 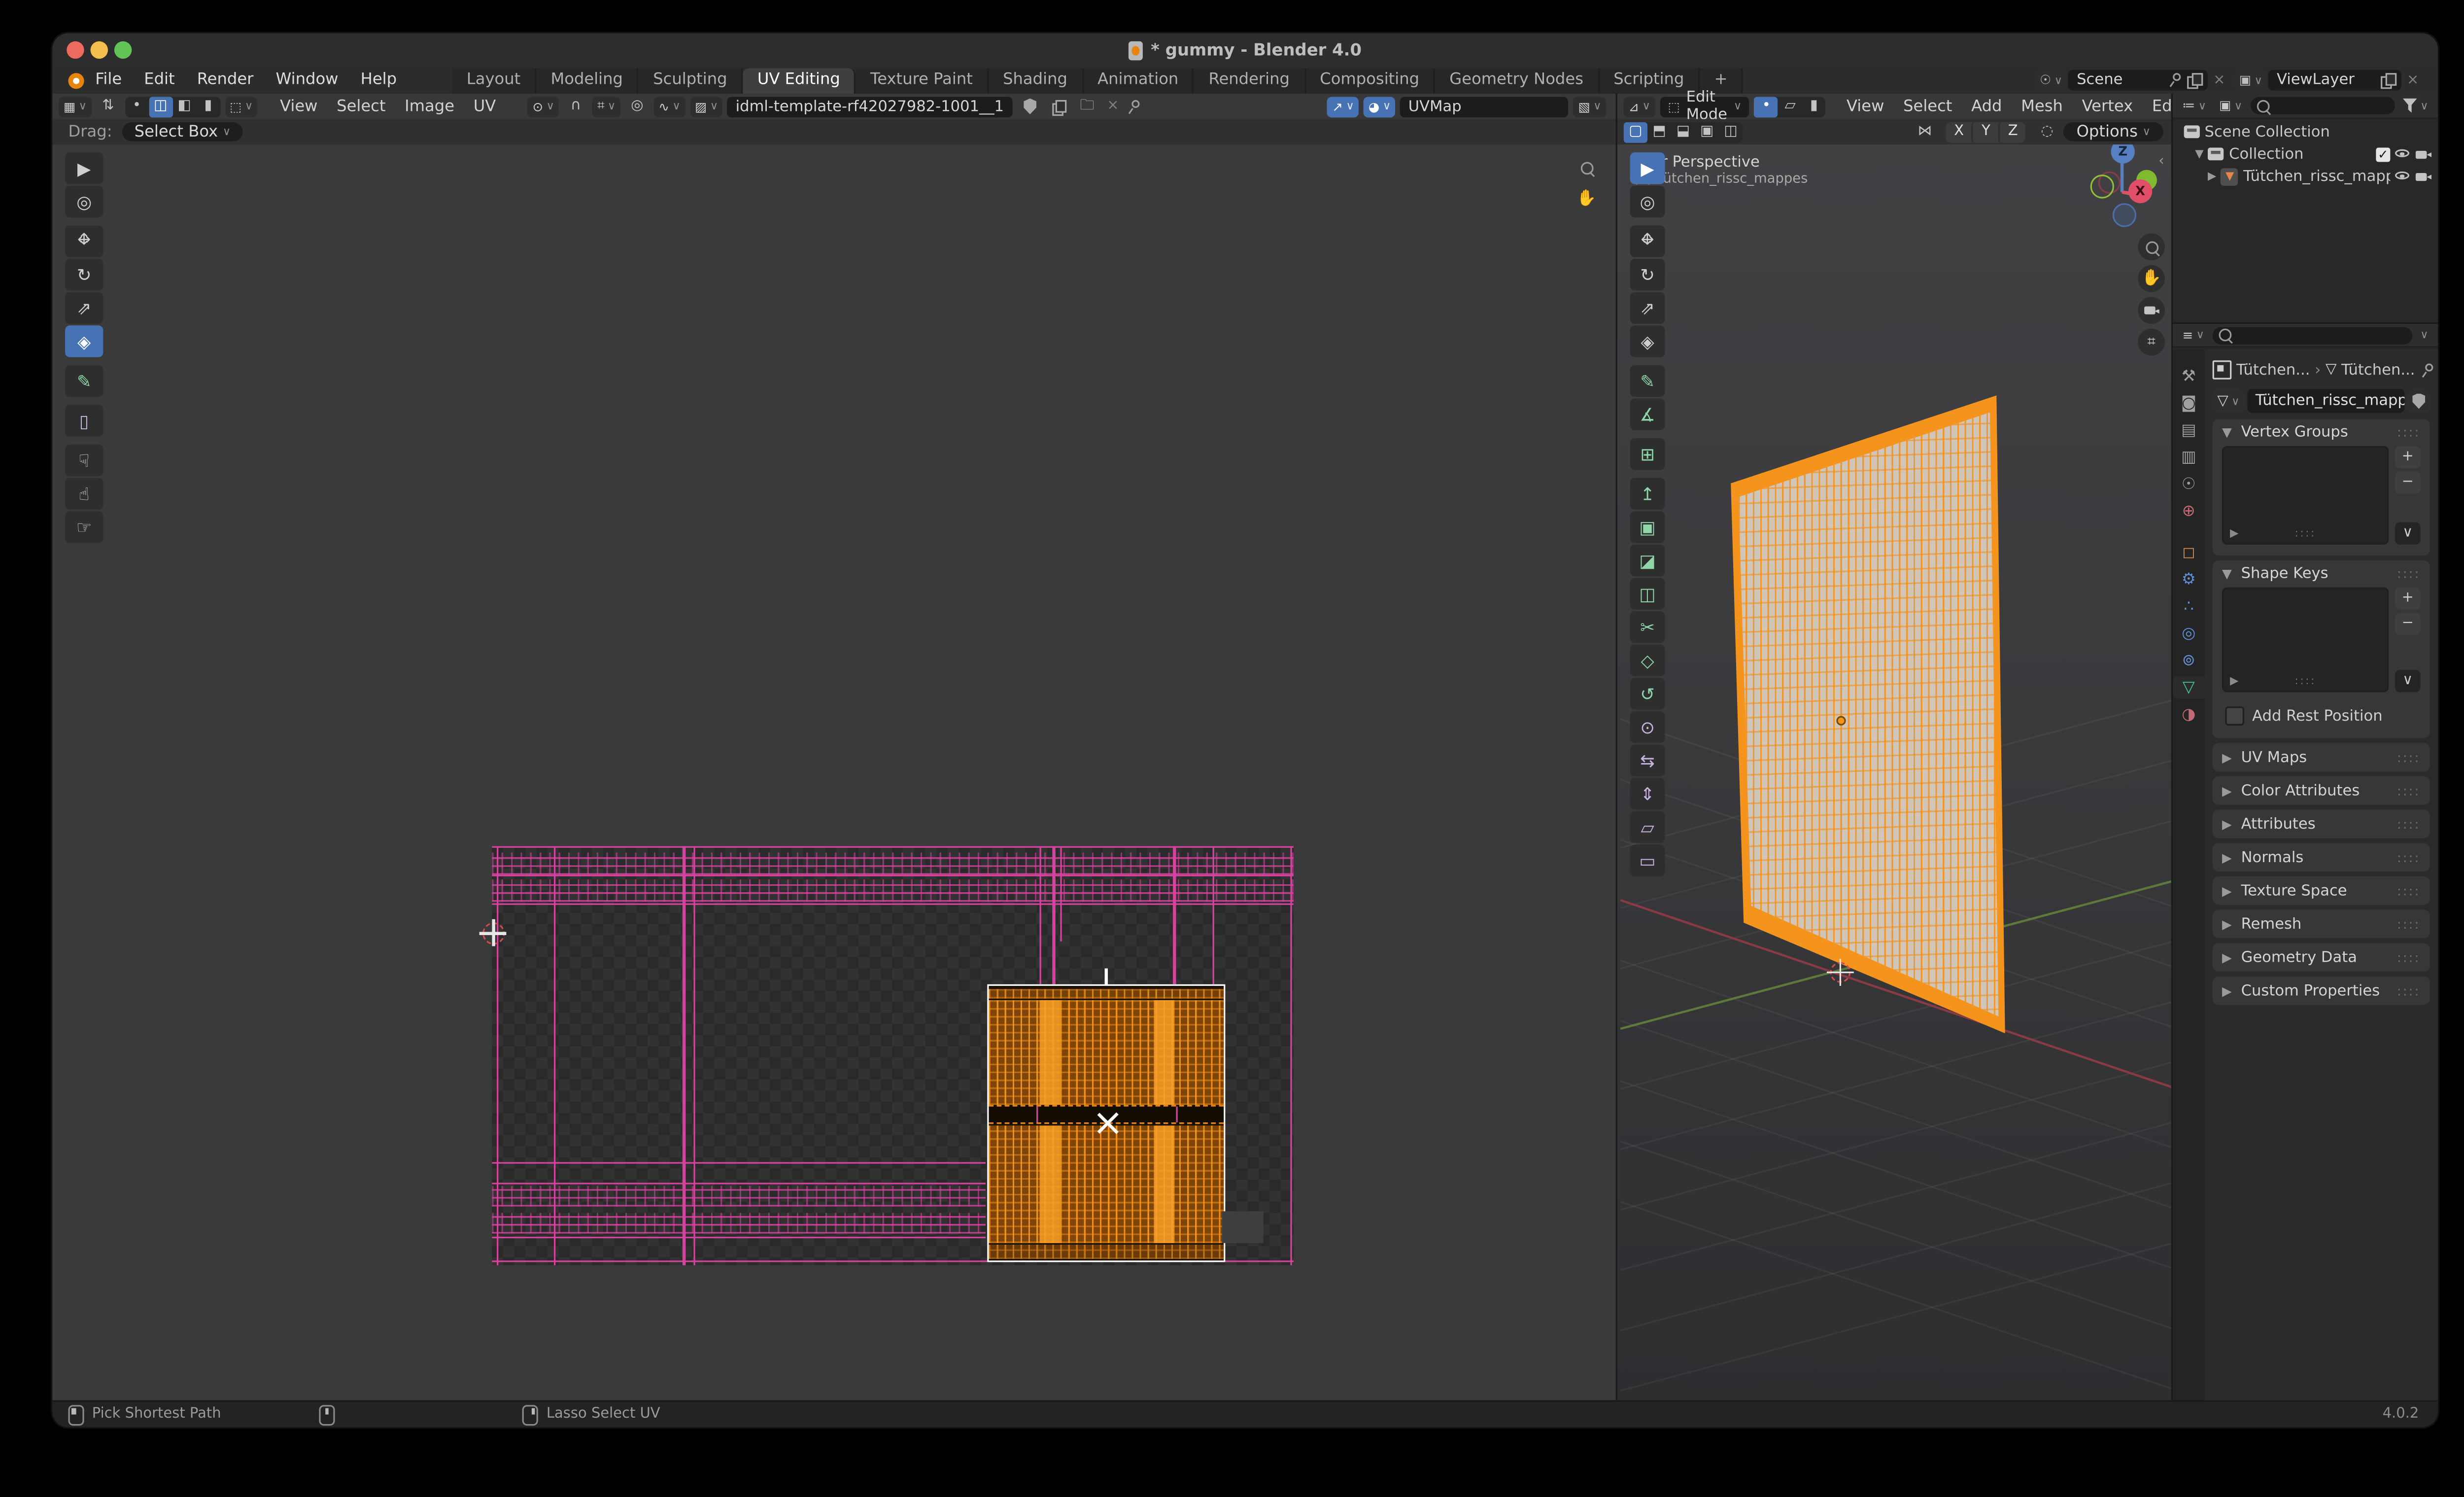 I want to click on outliner-filter-icon: ∨, so click(x=2415, y=105).